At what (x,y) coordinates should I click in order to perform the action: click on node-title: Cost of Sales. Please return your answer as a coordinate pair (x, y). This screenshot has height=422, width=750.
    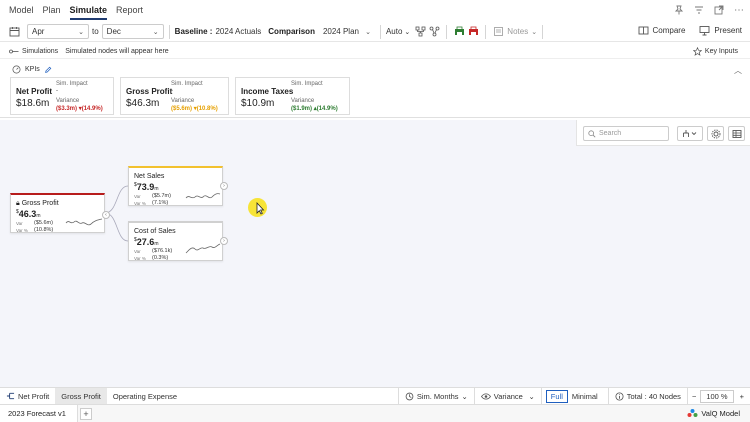
    Looking at the image, I should click on (155, 231).